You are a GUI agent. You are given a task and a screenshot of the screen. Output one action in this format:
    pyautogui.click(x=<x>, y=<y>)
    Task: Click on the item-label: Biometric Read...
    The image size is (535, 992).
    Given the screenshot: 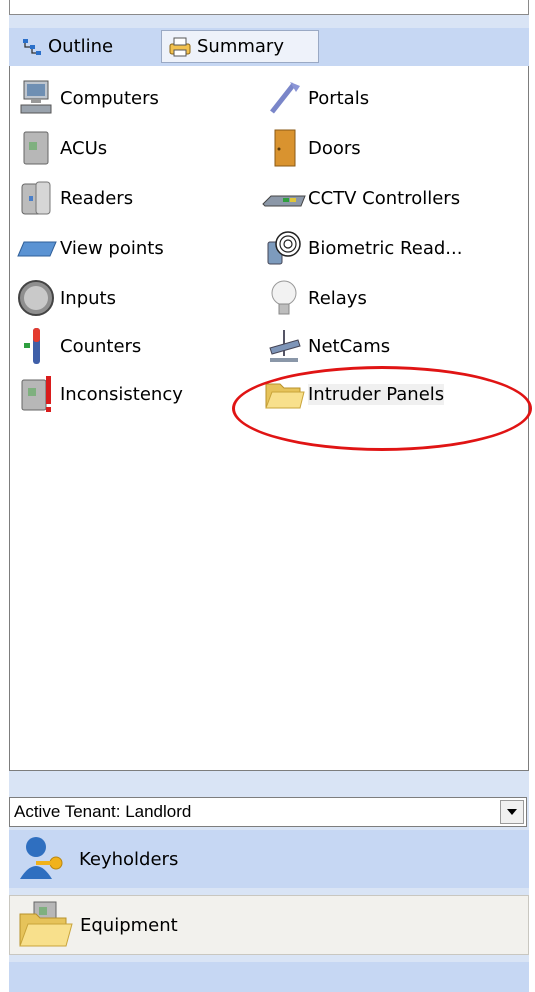 What is the action you would take?
    pyautogui.click(x=385, y=248)
    